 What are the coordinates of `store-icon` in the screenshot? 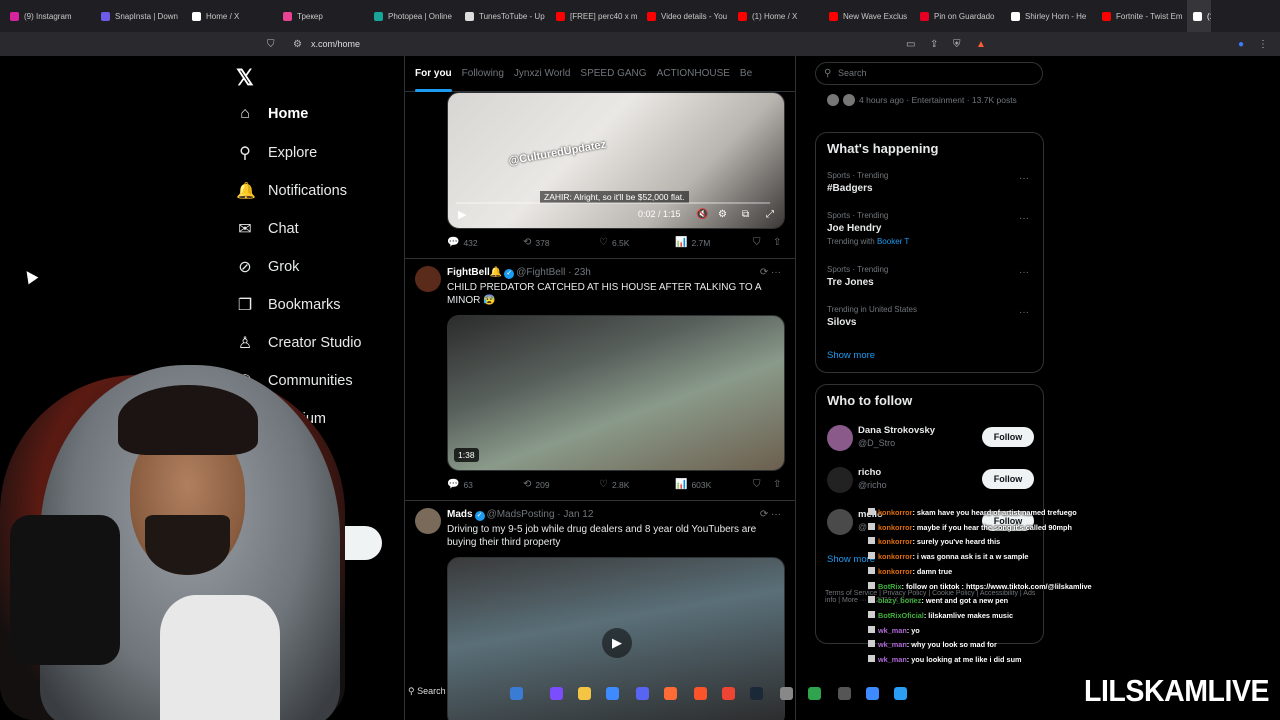 It's located at (612, 693).